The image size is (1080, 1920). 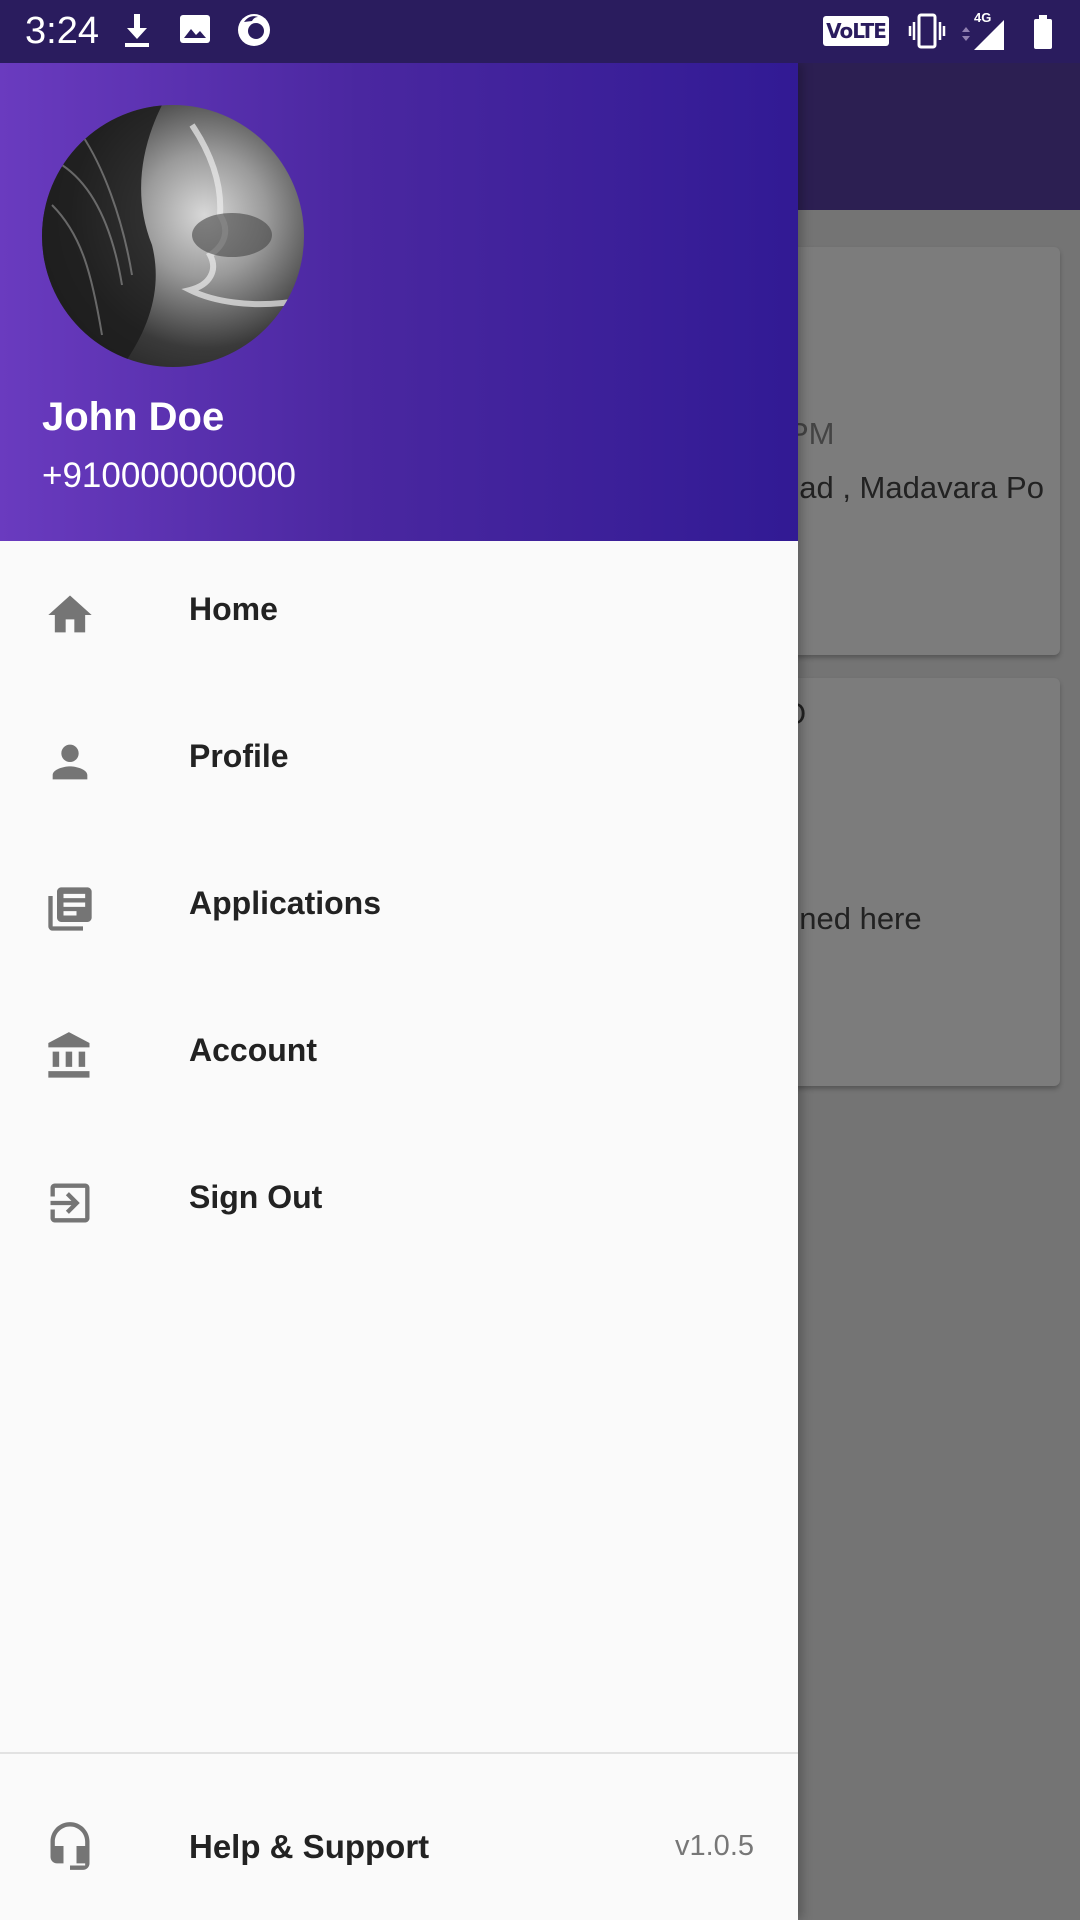 What do you see at coordinates (856, 31) in the screenshot?
I see `volte-icon: VoLTE` at bounding box center [856, 31].